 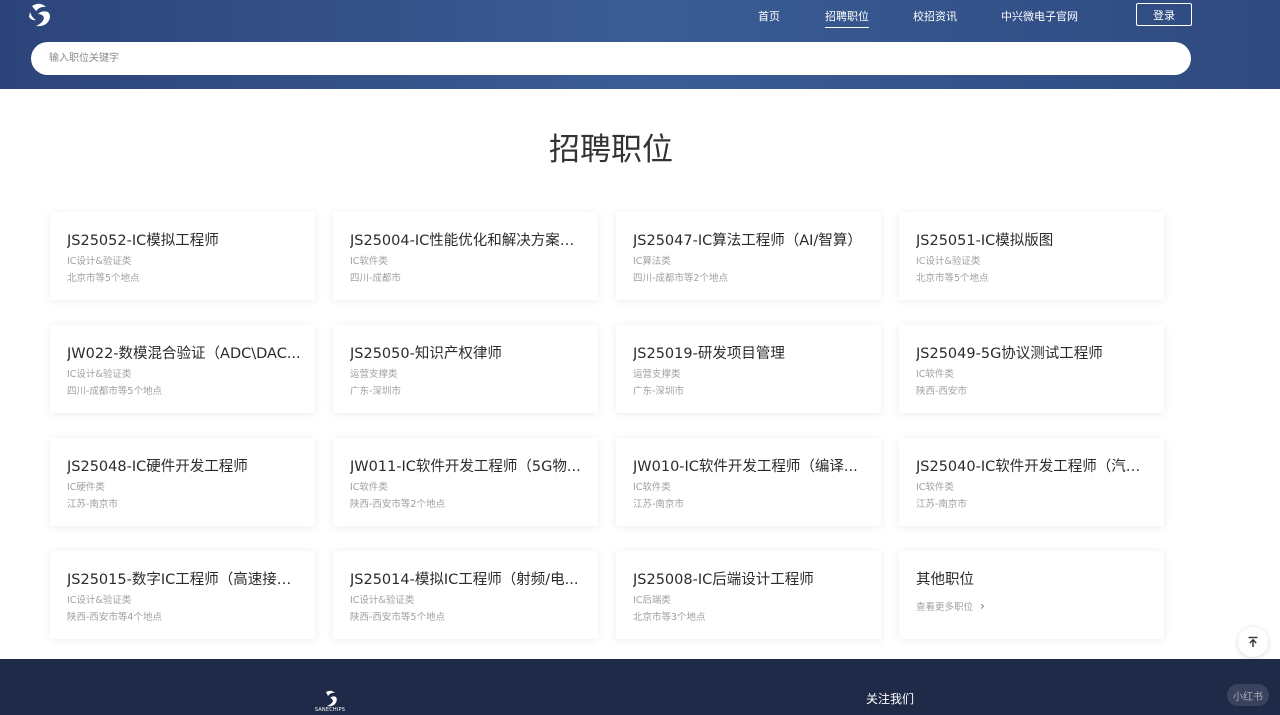 I want to click on job-title: JS25048-IC硬件开发工程师, so click(x=157, y=467).